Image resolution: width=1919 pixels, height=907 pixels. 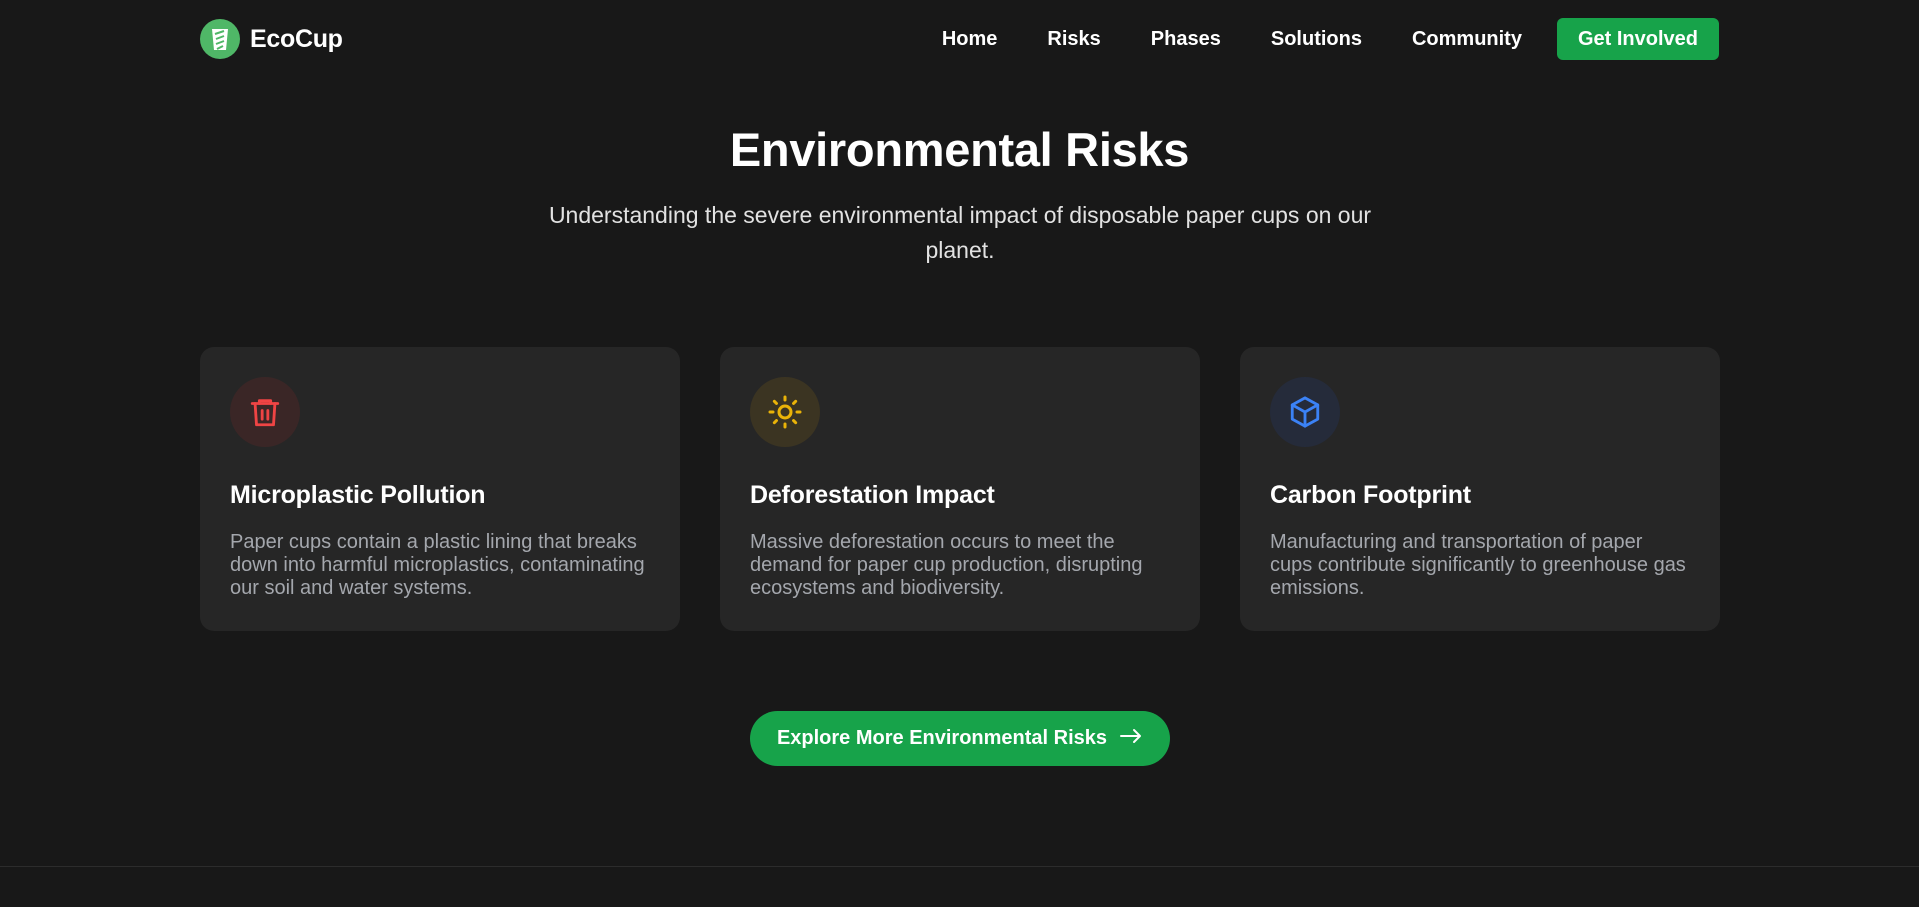 What do you see at coordinates (358, 495) in the screenshot?
I see `card-title: Microplastic Pollution` at bounding box center [358, 495].